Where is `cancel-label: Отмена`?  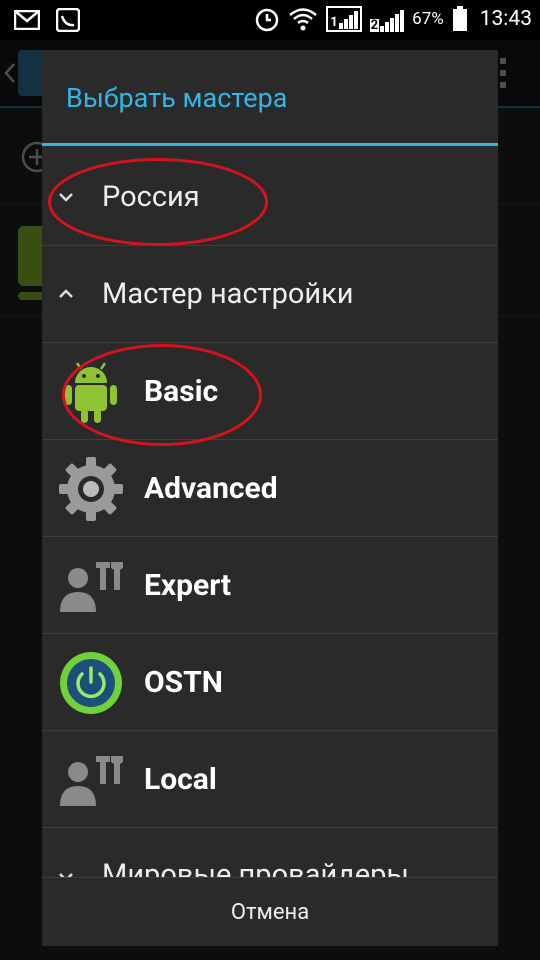
cancel-label: Отмена is located at coordinates (270, 912).